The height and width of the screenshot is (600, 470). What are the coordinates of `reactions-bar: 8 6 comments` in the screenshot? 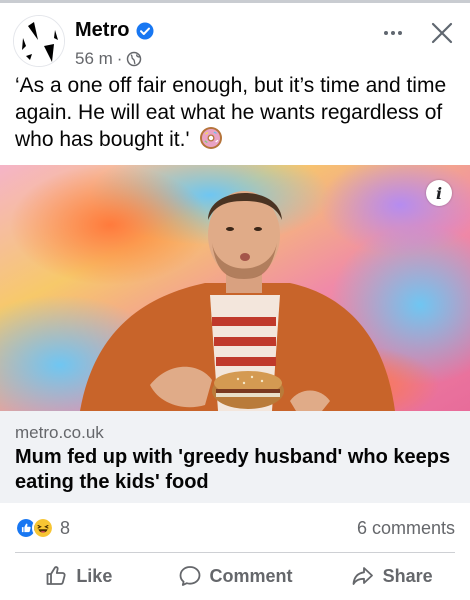 It's located at (235, 528).